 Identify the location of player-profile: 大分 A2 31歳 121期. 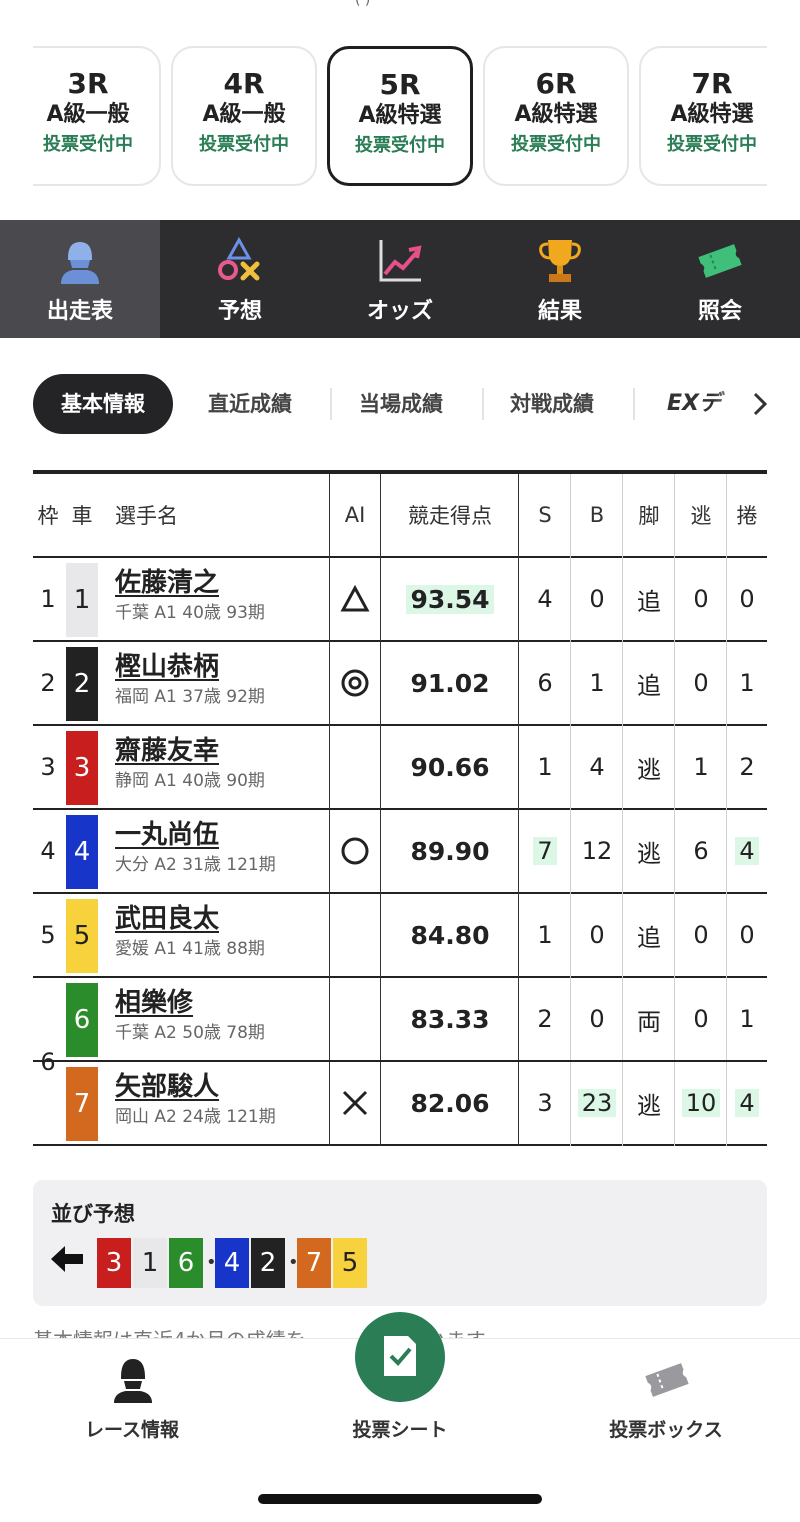
(195, 865).